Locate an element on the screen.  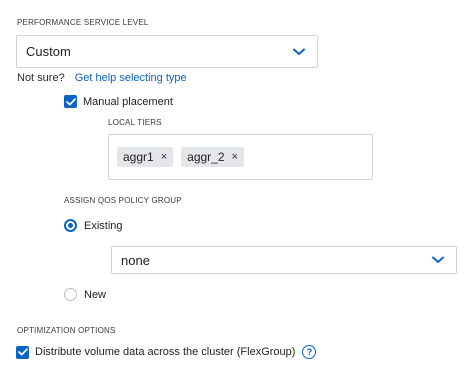
help-hint: Not sure? Get help selecting type is located at coordinates (102, 78).